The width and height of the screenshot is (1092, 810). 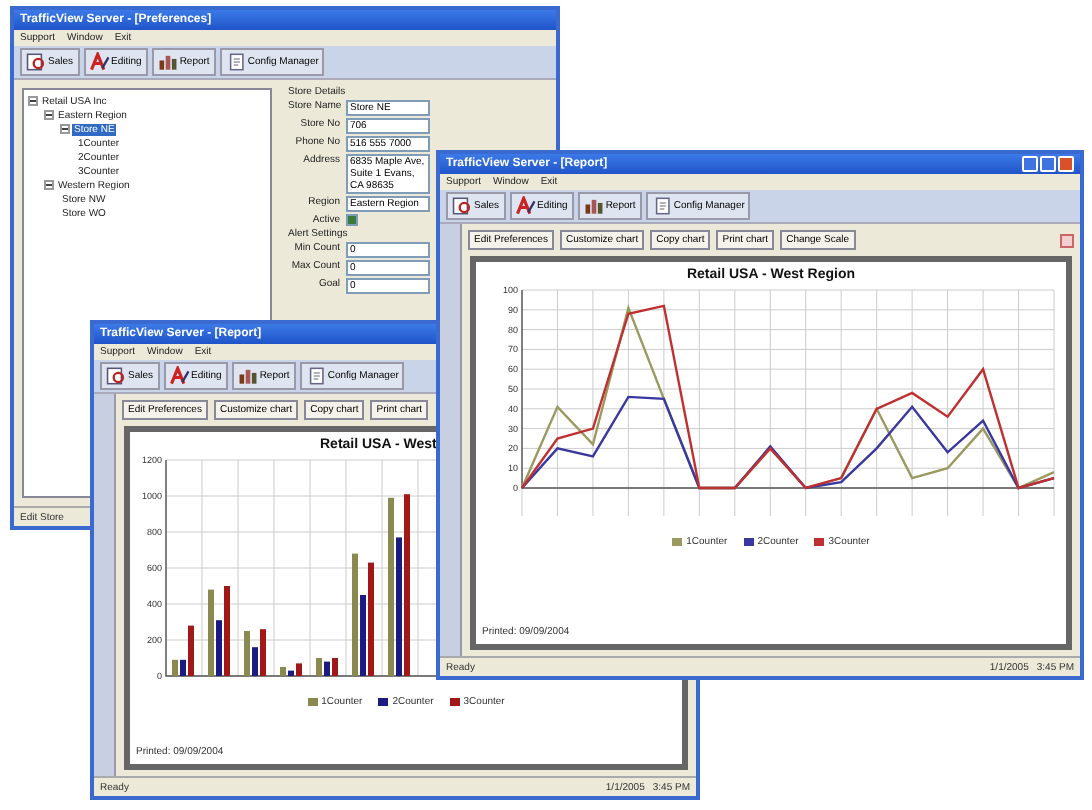 I want to click on maximize-button, so click(x=1048, y=164).